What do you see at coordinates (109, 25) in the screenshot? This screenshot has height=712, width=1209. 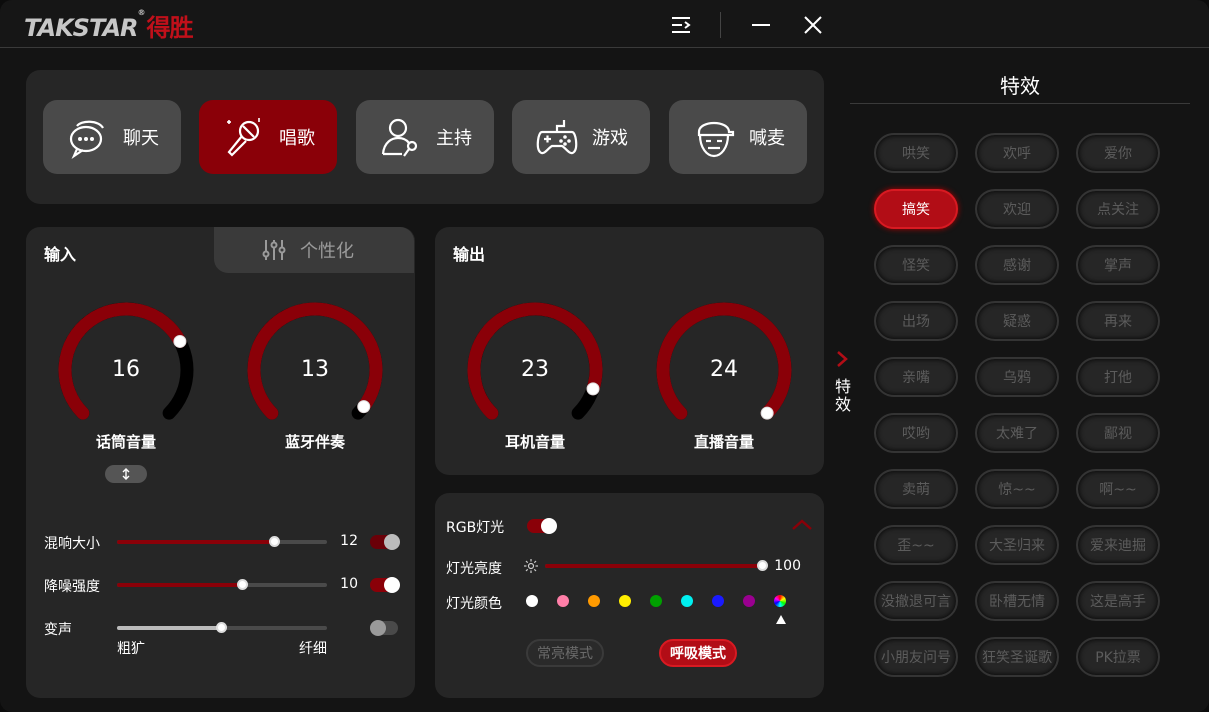 I see `brand-logo: TAKSTAR®得胜` at bounding box center [109, 25].